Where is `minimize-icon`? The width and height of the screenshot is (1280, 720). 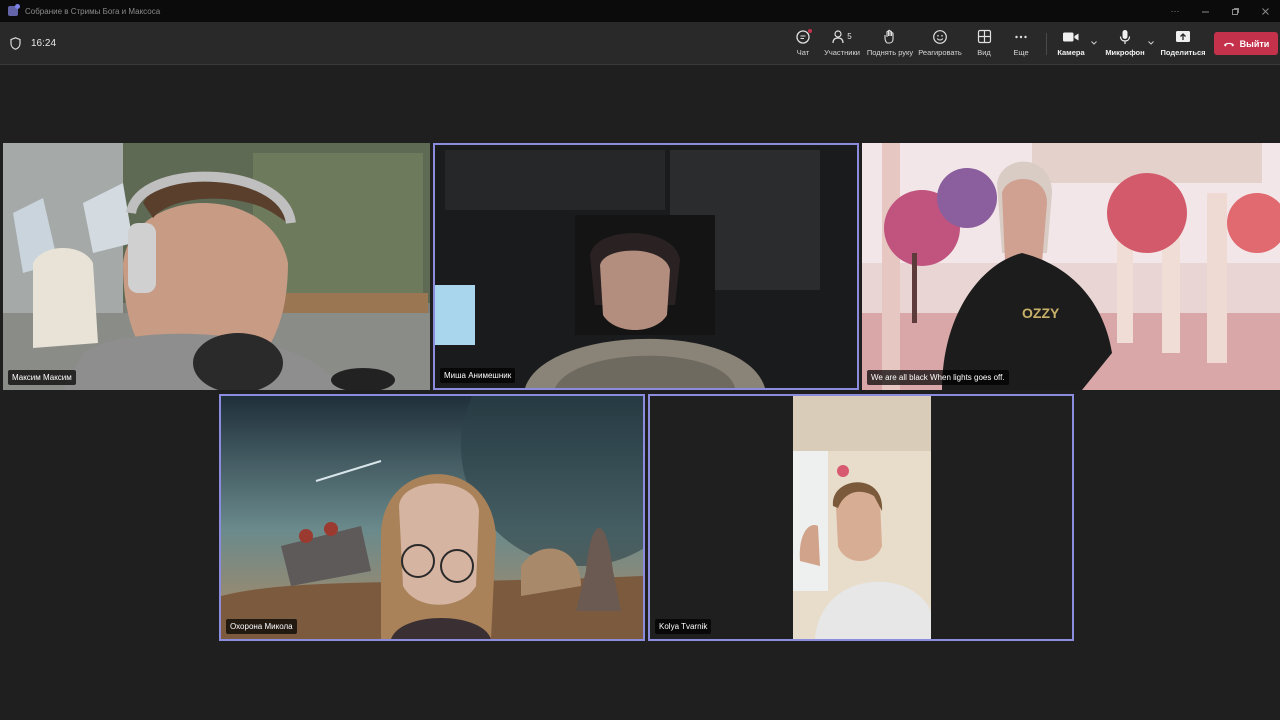 minimize-icon is located at coordinates (1205, 11).